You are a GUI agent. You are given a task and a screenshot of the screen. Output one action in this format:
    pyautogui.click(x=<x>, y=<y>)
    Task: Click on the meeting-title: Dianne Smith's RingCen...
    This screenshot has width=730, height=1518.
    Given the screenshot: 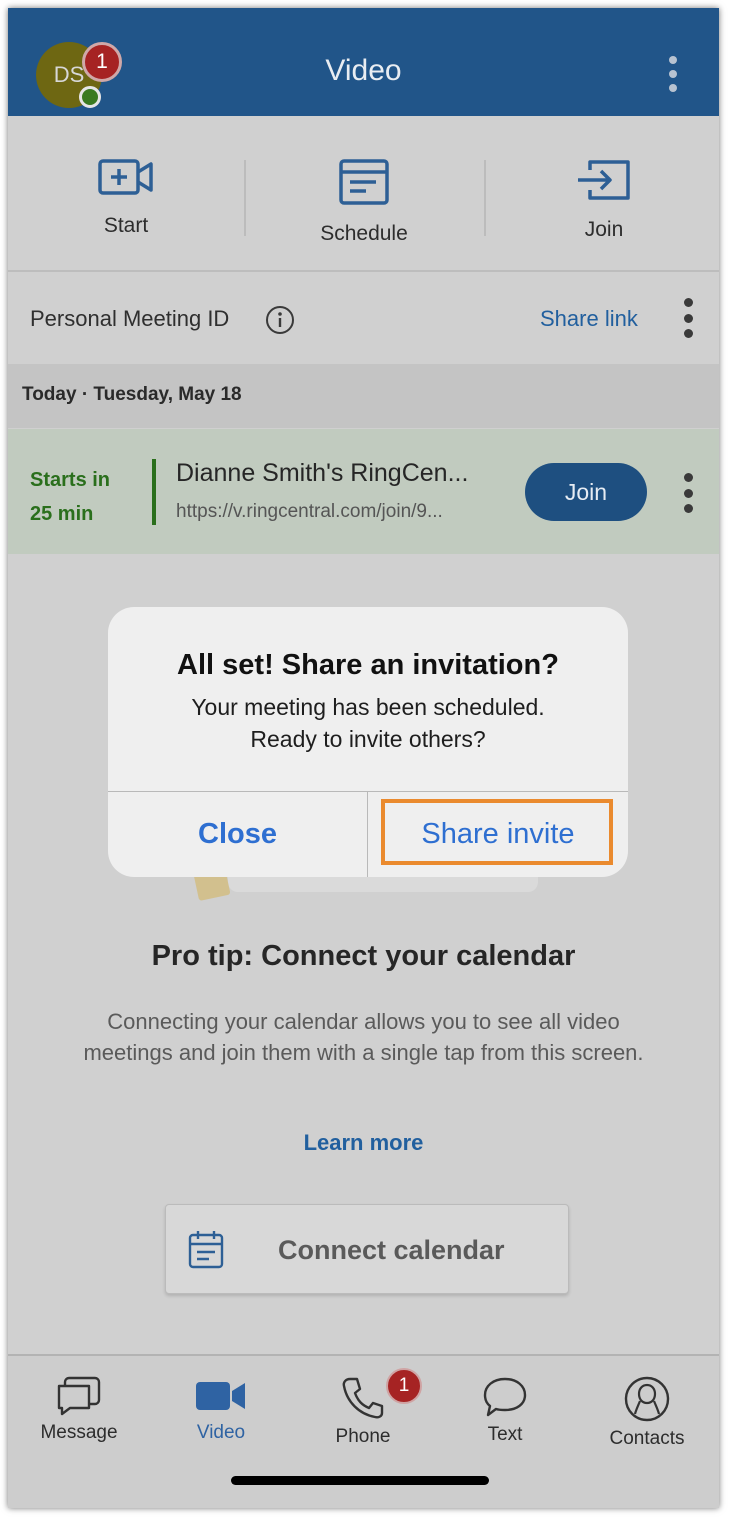 What is the action you would take?
    pyautogui.click(x=322, y=473)
    